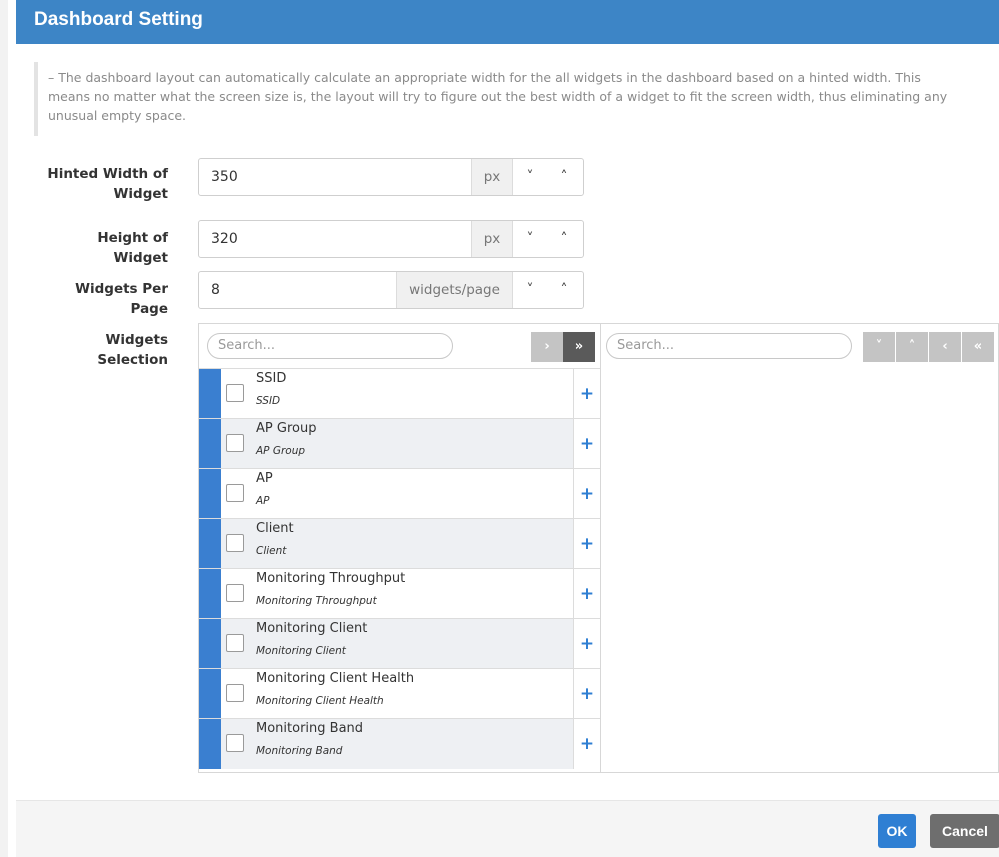  I want to click on list-item-subtitle: Monitoring Throughput, so click(316, 601).